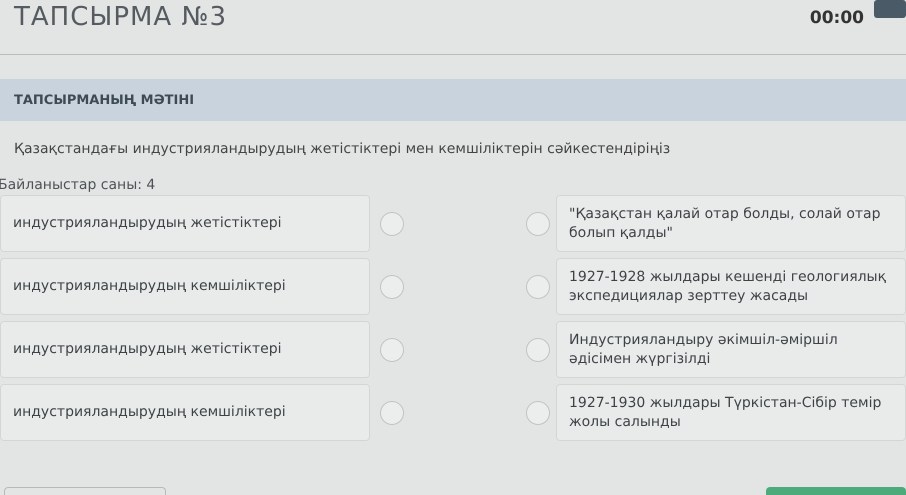  I want to click on question-text: Қазақстандағы индустрияландырудың жетістіктері мен кемшіліктерін сәйкестендіріңіз, so click(343, 149).